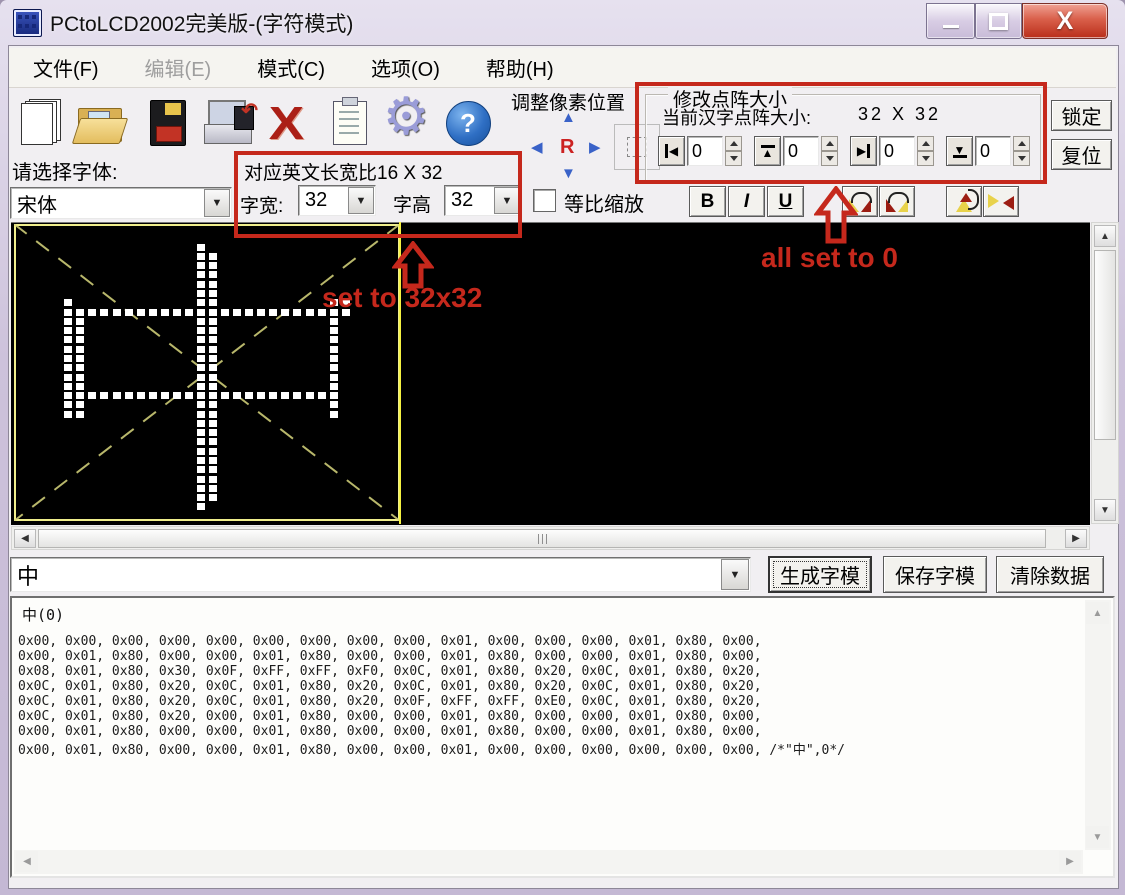  I want to click on arrow-down-icon: ▼, so click(1105, 510).